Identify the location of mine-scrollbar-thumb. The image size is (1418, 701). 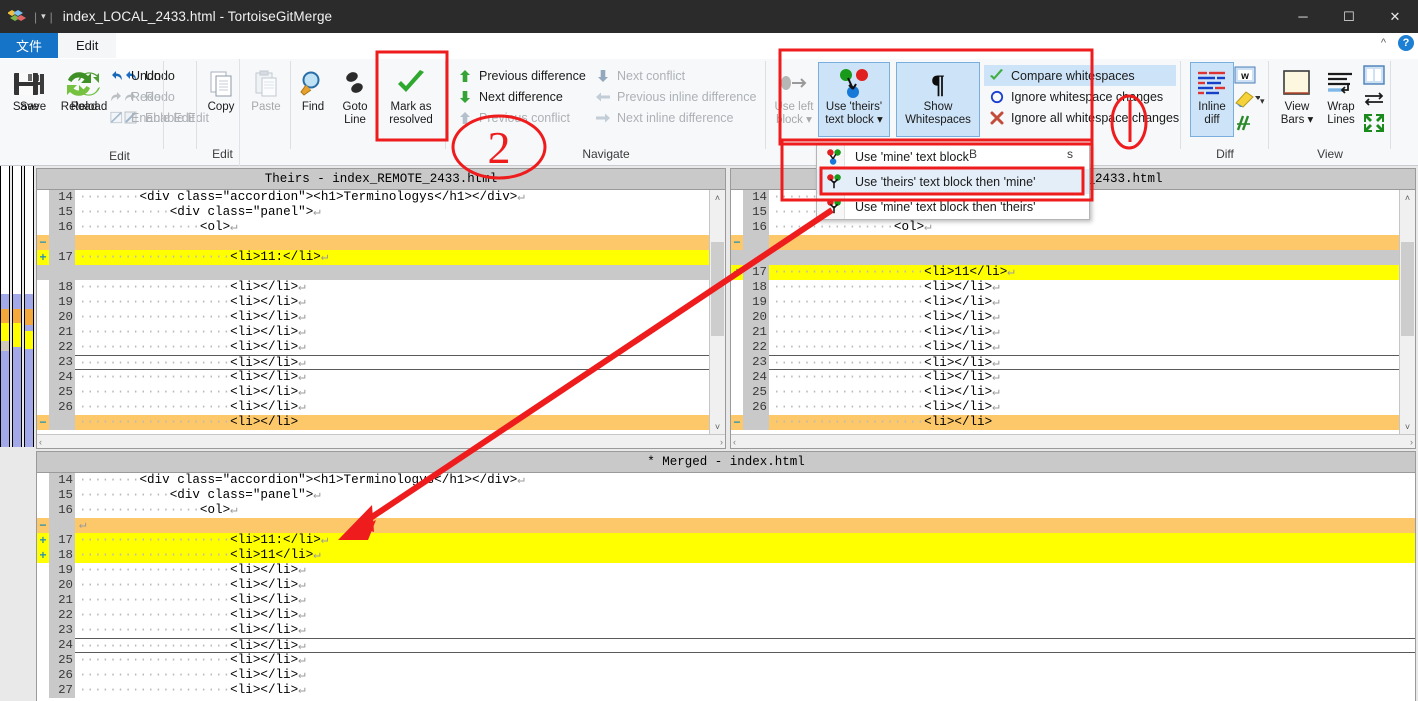
(1407, 289).